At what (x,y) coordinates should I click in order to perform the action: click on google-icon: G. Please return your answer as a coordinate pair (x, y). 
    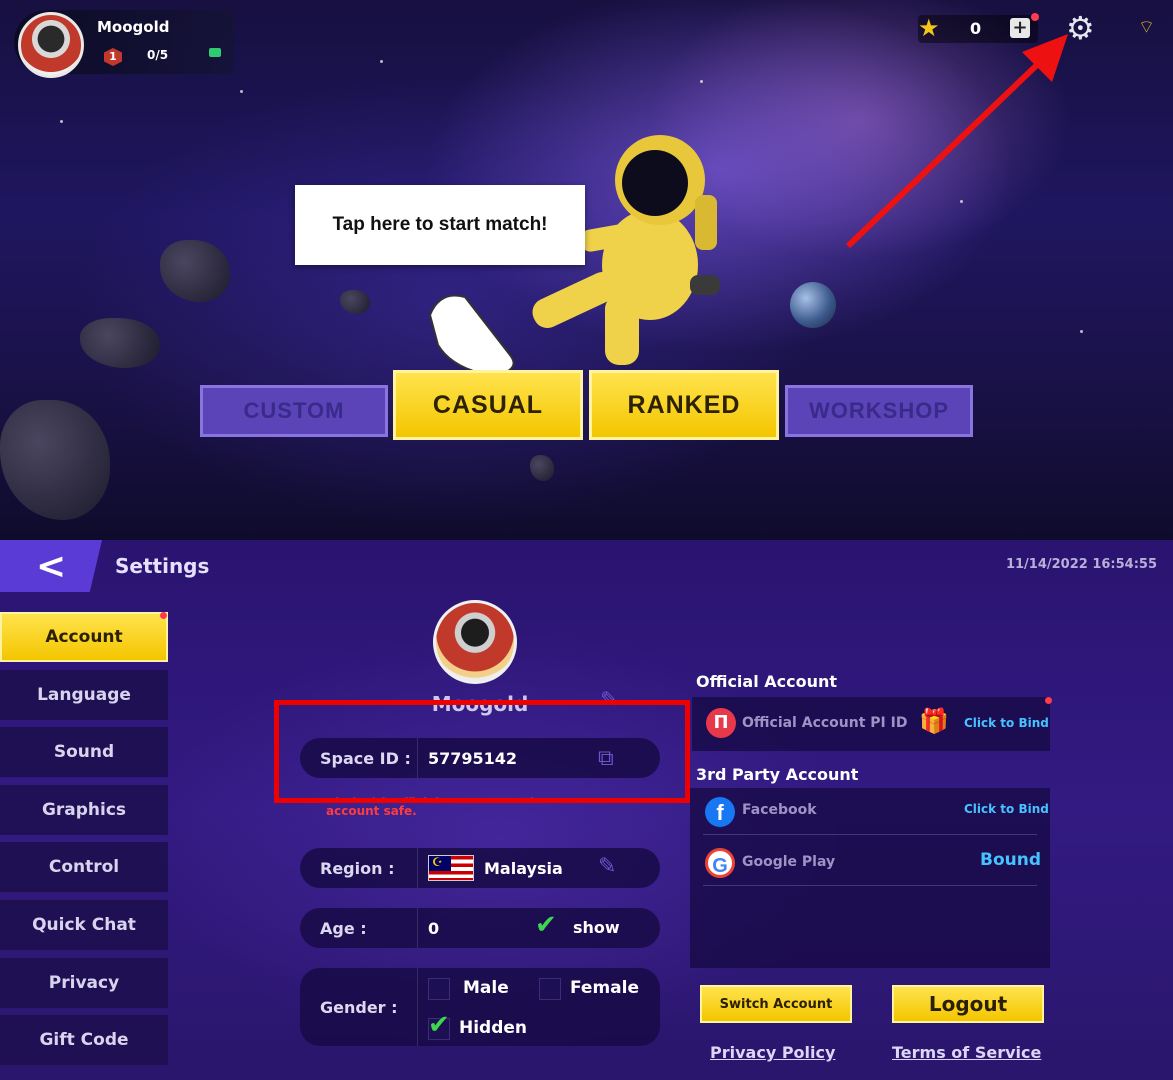
    Looking at the image, I should click on (720, 863).